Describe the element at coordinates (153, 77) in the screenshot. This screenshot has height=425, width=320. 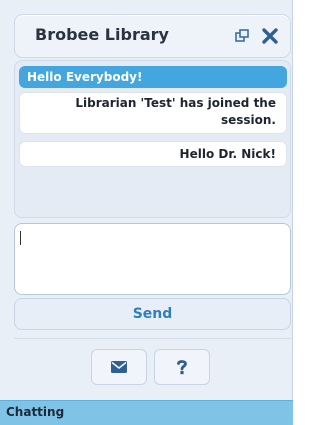
I see `greeting-message: Hello Everybody!` at that location.